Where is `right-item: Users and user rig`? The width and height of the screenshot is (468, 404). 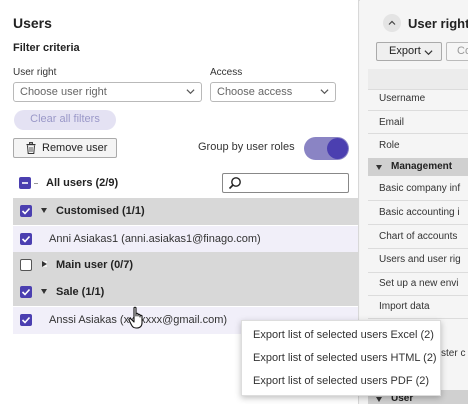 right-item: Users and user rig is located at coordinates (420, 259).